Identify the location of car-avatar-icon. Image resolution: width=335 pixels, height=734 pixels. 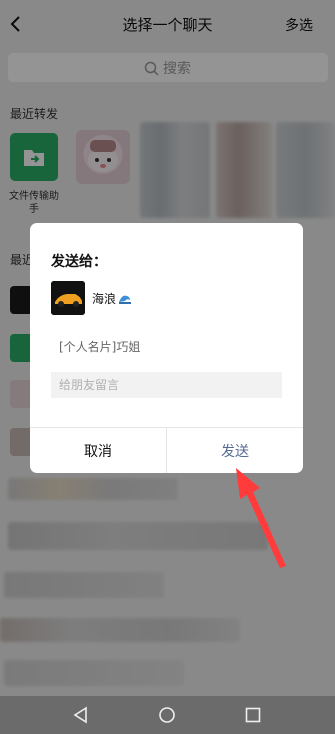
(68, 298).